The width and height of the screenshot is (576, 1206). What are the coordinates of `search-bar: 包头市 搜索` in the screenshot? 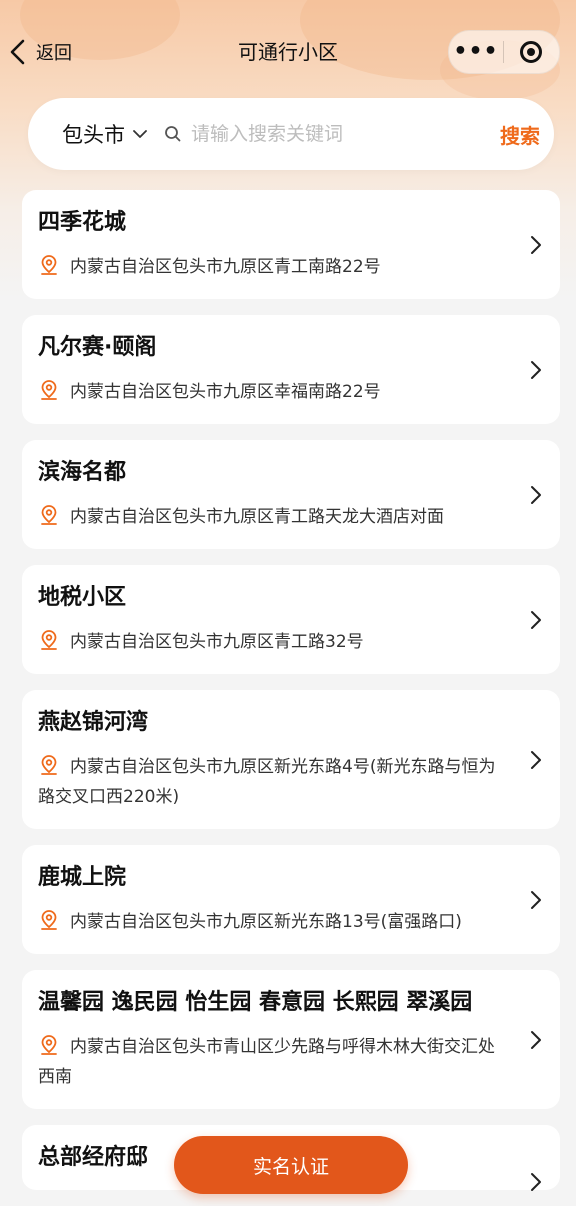 It's located at (291, 134).